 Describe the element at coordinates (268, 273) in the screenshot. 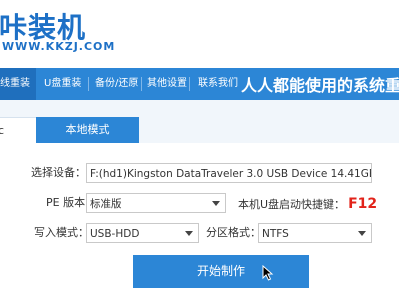

I see `mouse-cursor-icon` at that location.